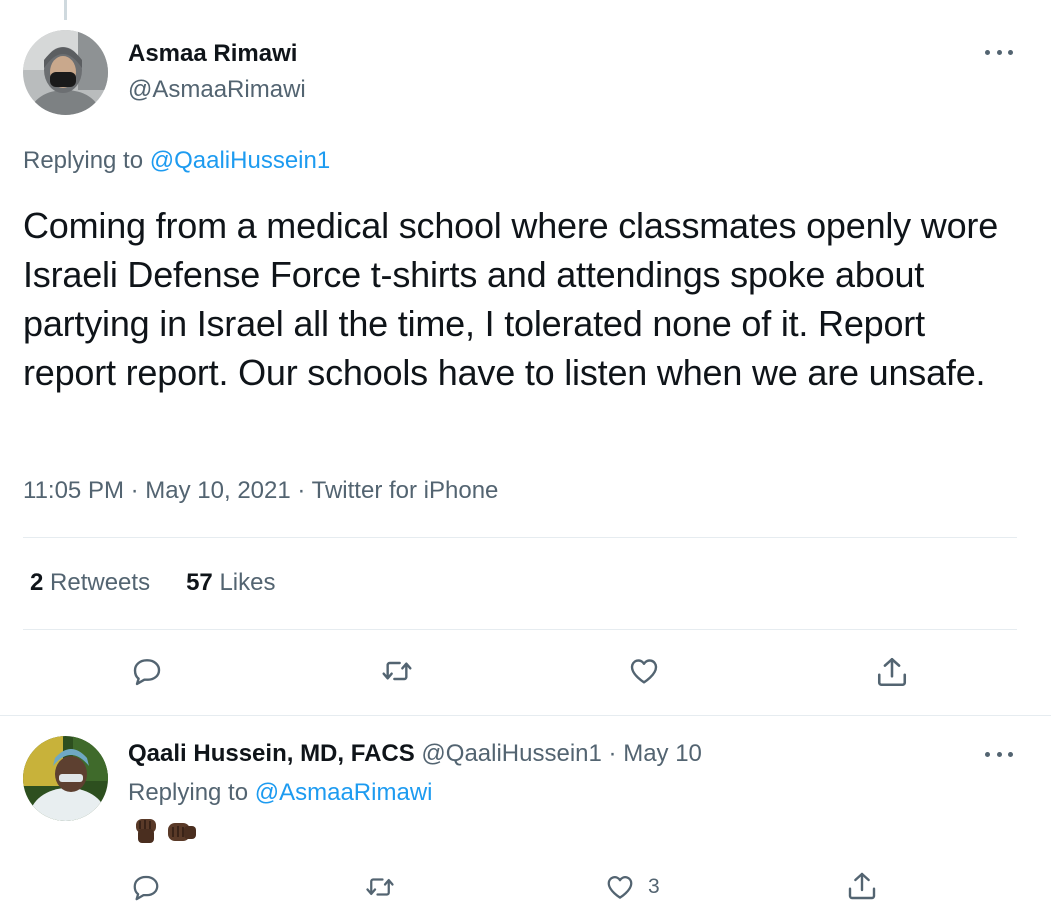 The image size is (1051, 924). Describe the element at coordinates (199, 582) in the screenshot. I see `likes-count: 57` at that location.